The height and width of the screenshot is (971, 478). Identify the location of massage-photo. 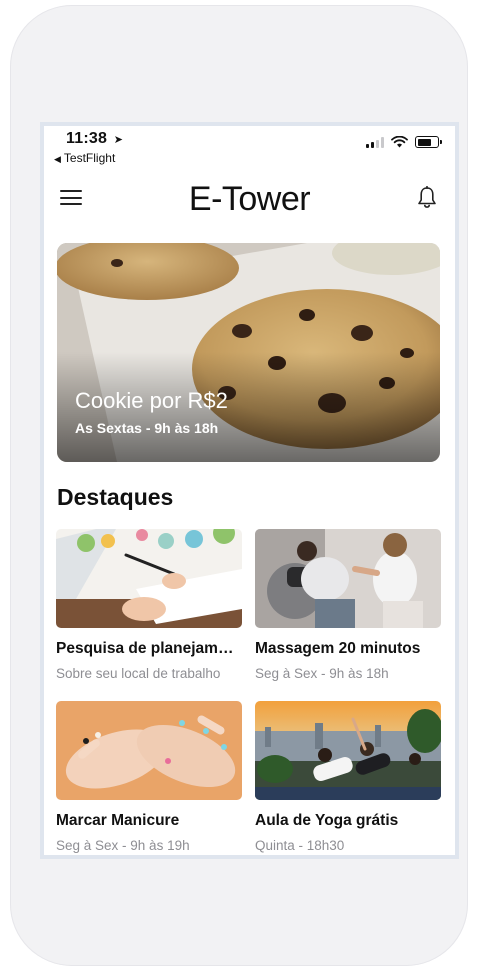
(348, 578).